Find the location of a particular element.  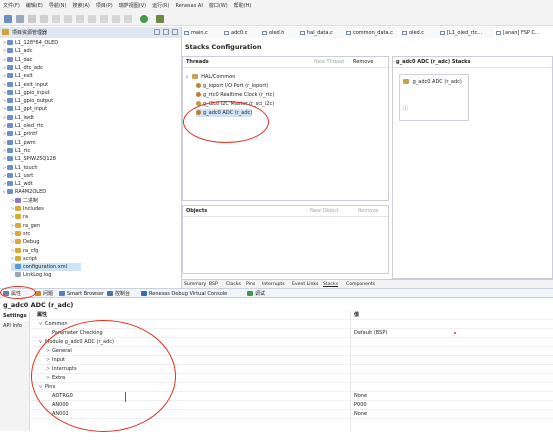

tree-item-label: L1_gpio_input is located at coordinates (32, 92).